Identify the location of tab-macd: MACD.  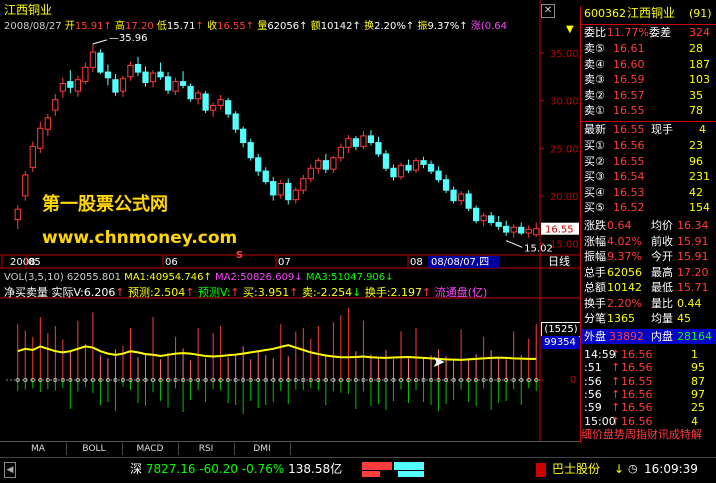
(150, 449).